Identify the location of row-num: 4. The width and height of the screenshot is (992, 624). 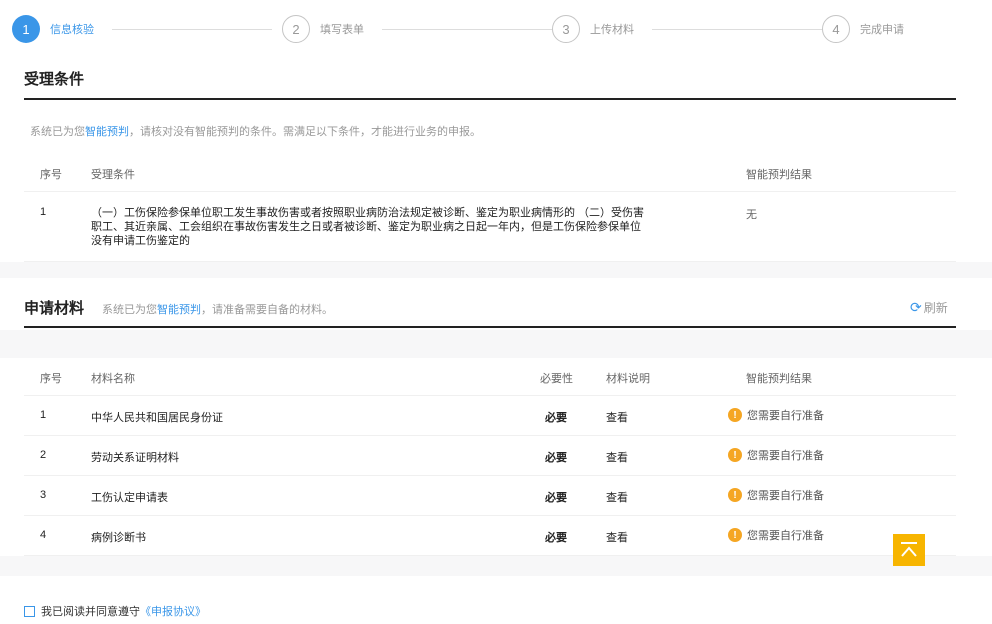
(43, 535).